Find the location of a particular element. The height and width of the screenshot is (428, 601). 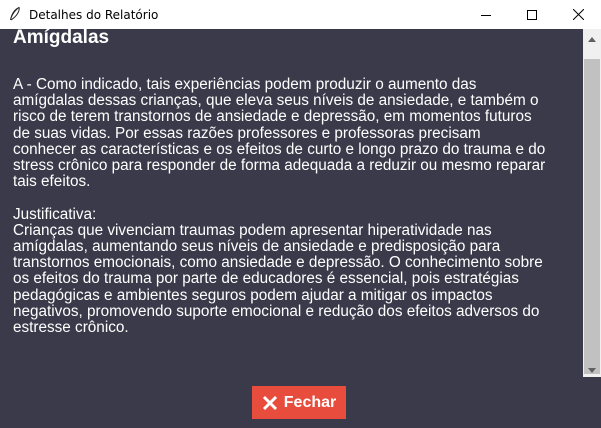

report-heading: Amígdalas is located at coordinates (61, 38).